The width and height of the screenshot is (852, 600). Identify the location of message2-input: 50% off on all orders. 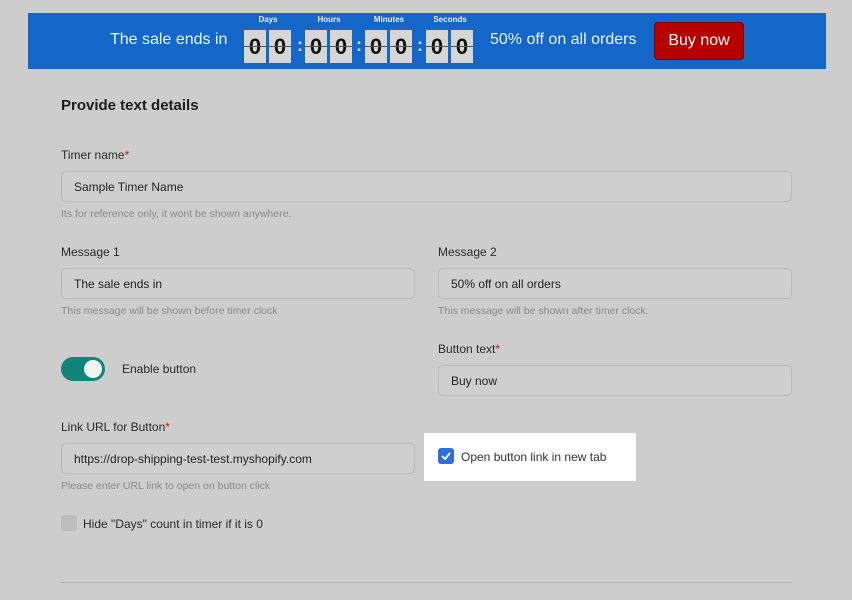
(615, 283).